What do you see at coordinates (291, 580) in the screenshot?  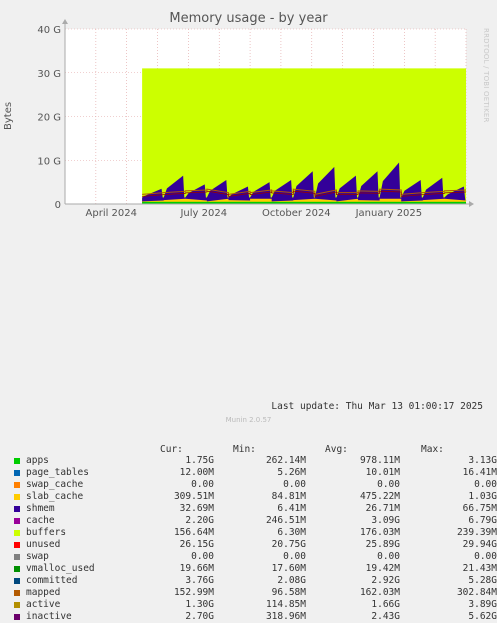 I see `legend-min: 2.08G` at bounding box center [291, 580].